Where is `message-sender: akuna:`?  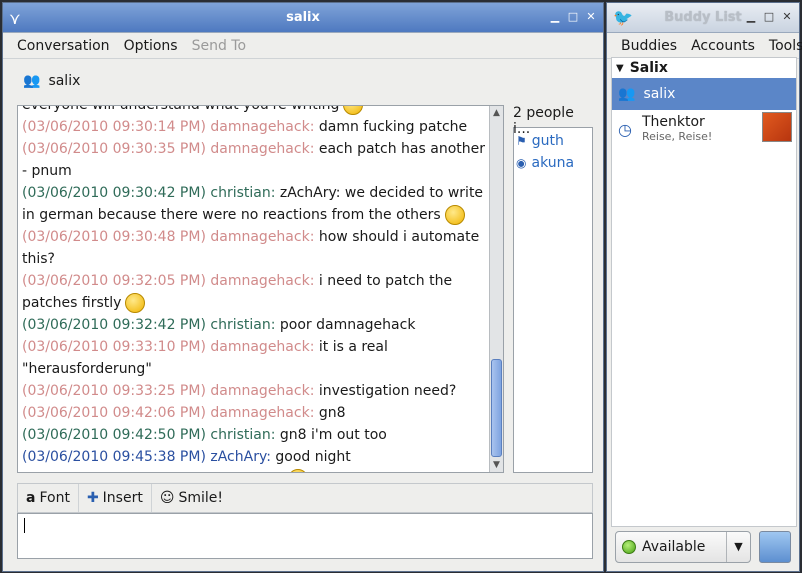 message-sender: akuna: is located at coordinates (153, 471).